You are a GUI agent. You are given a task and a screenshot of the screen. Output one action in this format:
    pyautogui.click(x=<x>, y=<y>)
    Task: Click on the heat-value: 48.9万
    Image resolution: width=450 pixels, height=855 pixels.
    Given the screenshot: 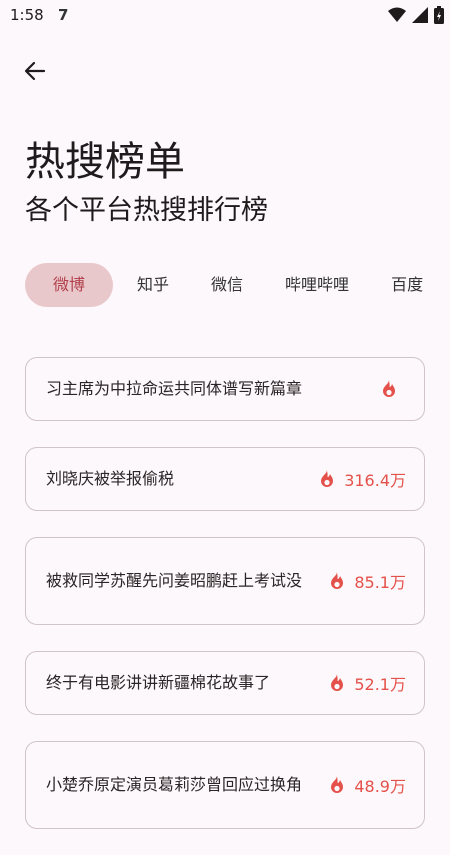 What is the action you would take?
    pyautogui.click(x=380, y=786)
    